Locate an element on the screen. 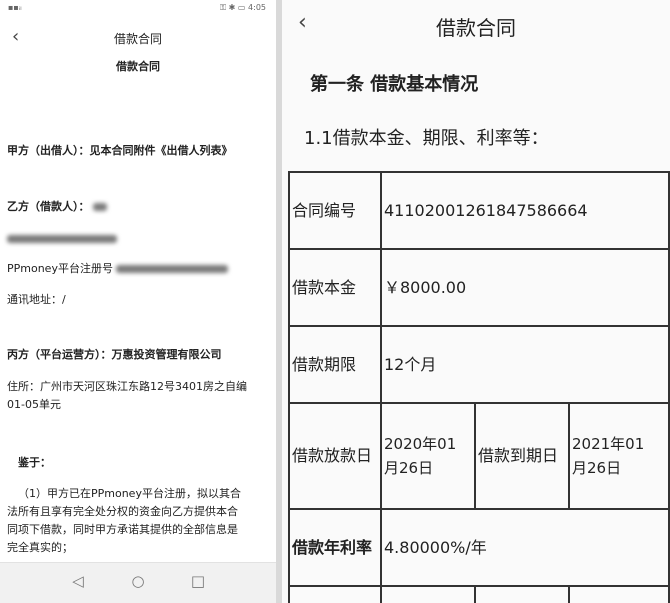  clause-1-line-2: 法所有且享有完全处分权的资金向乙方提供本合 is located at coordinates (122, 511).